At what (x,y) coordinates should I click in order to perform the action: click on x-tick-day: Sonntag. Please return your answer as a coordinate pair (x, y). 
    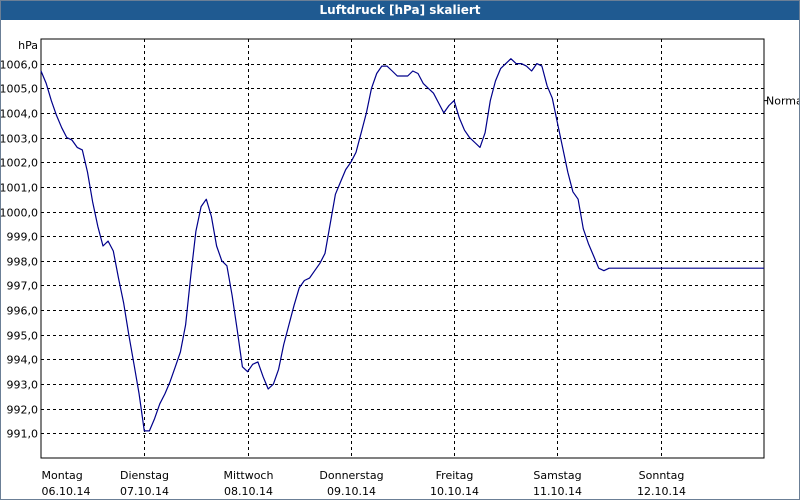
    Looking at the image, I should click on (662, 475).